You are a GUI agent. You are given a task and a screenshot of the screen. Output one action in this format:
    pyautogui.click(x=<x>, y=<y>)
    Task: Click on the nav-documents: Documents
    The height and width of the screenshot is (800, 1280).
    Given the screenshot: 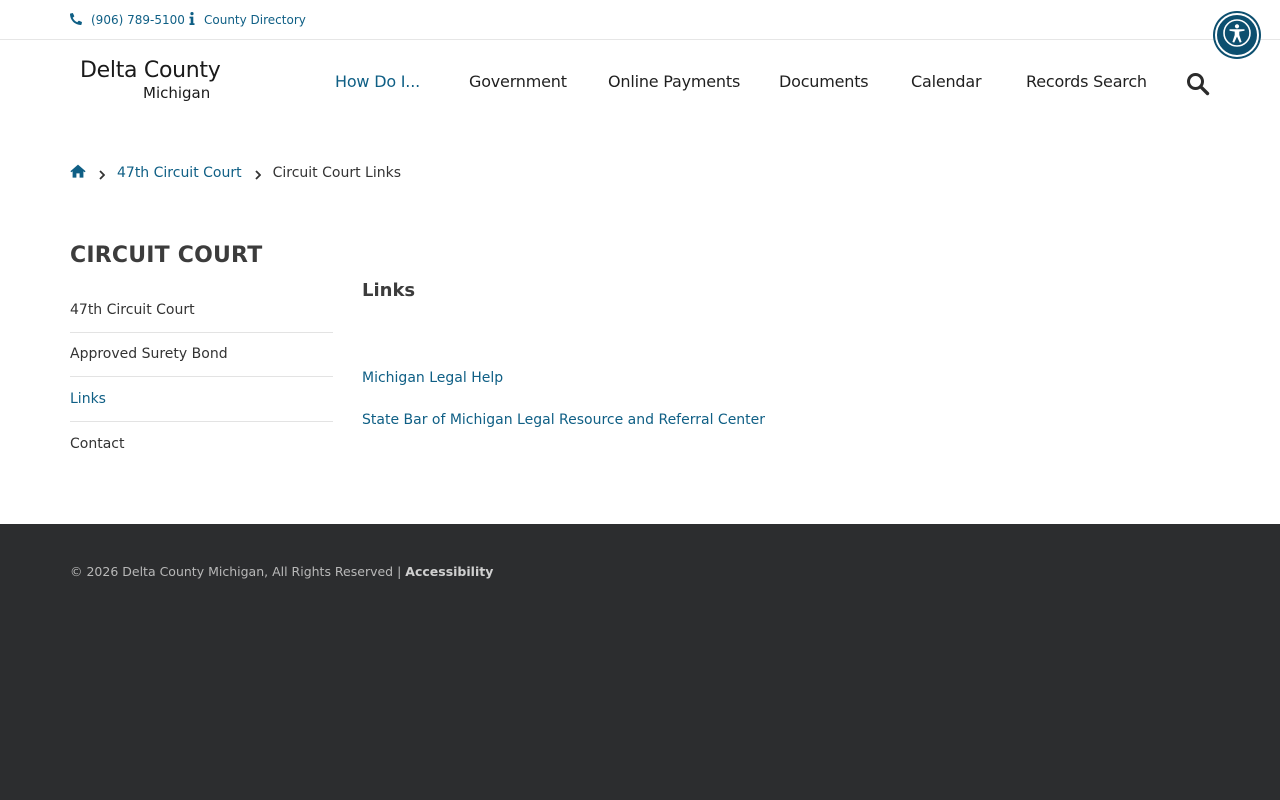 What is the action you would take?
    pyautogui.click(x=824, y=81)
    